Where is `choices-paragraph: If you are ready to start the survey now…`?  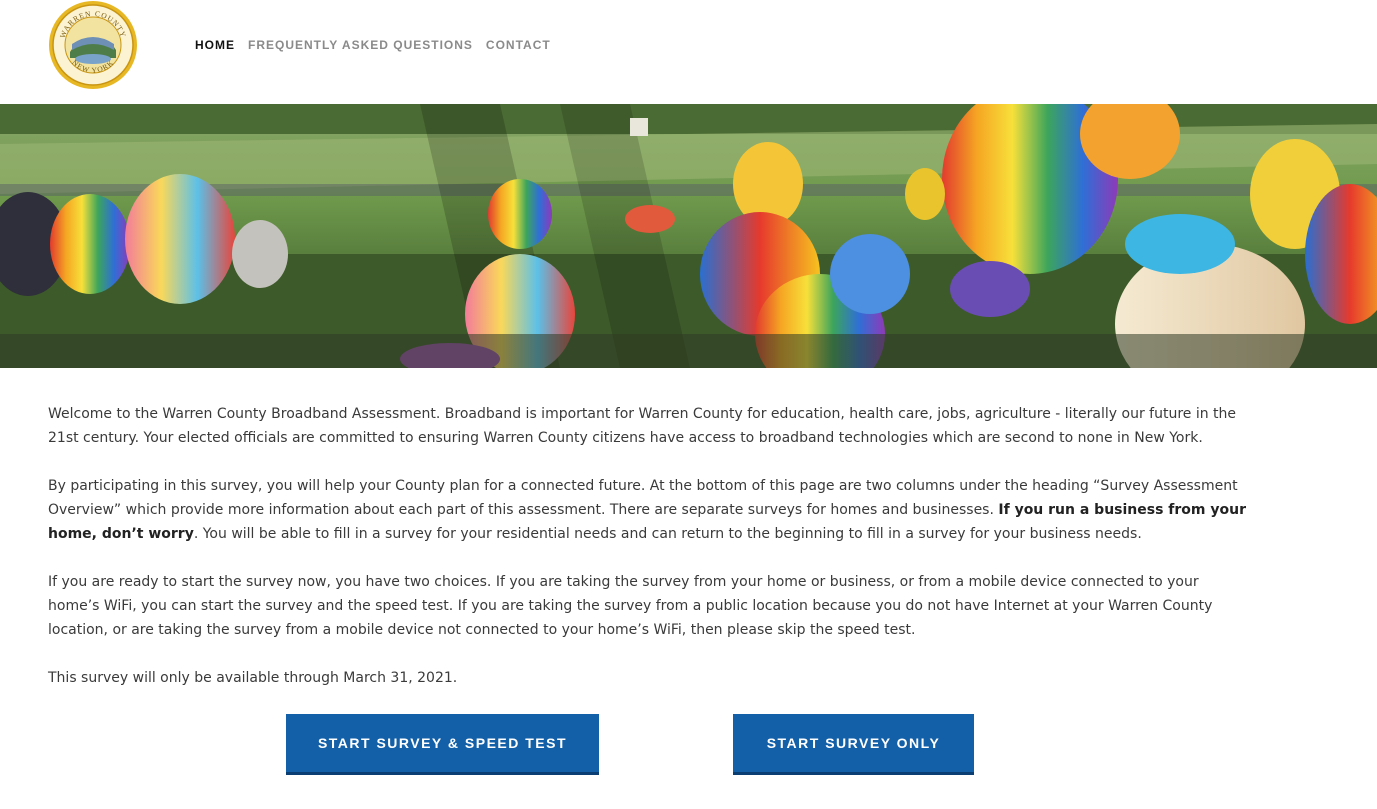 choices-paragraph: If you are ready to start the survey now… is located at coordinates (630, 606).